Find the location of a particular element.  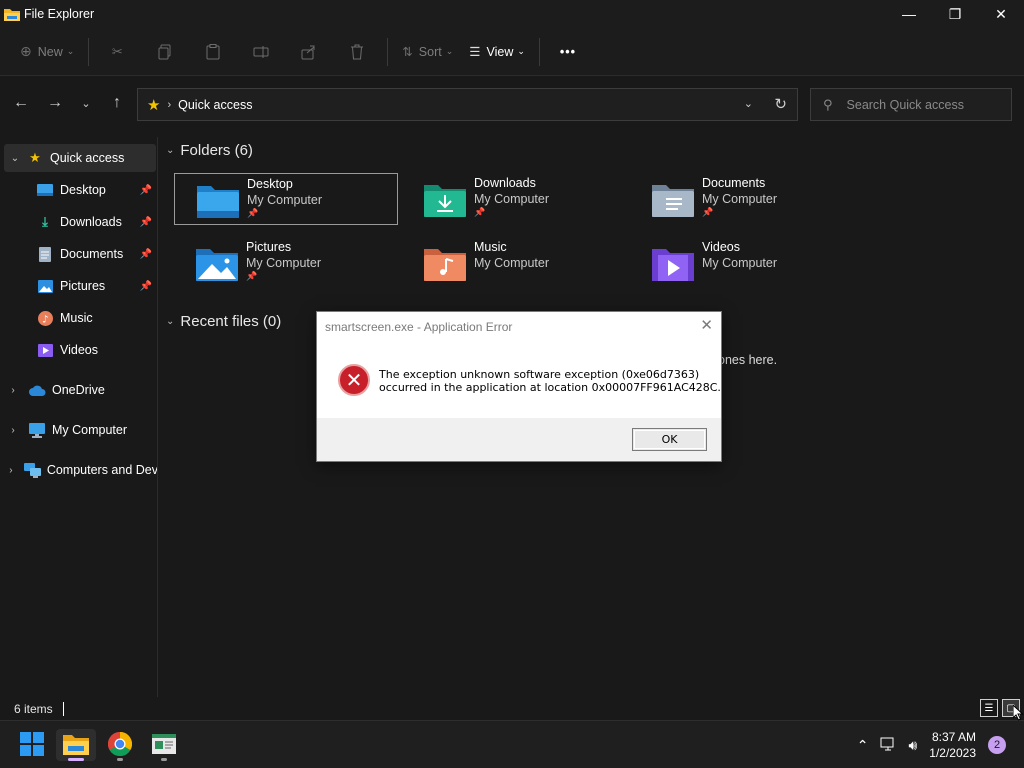

taskbar-app is located at coordinates (164, 745).